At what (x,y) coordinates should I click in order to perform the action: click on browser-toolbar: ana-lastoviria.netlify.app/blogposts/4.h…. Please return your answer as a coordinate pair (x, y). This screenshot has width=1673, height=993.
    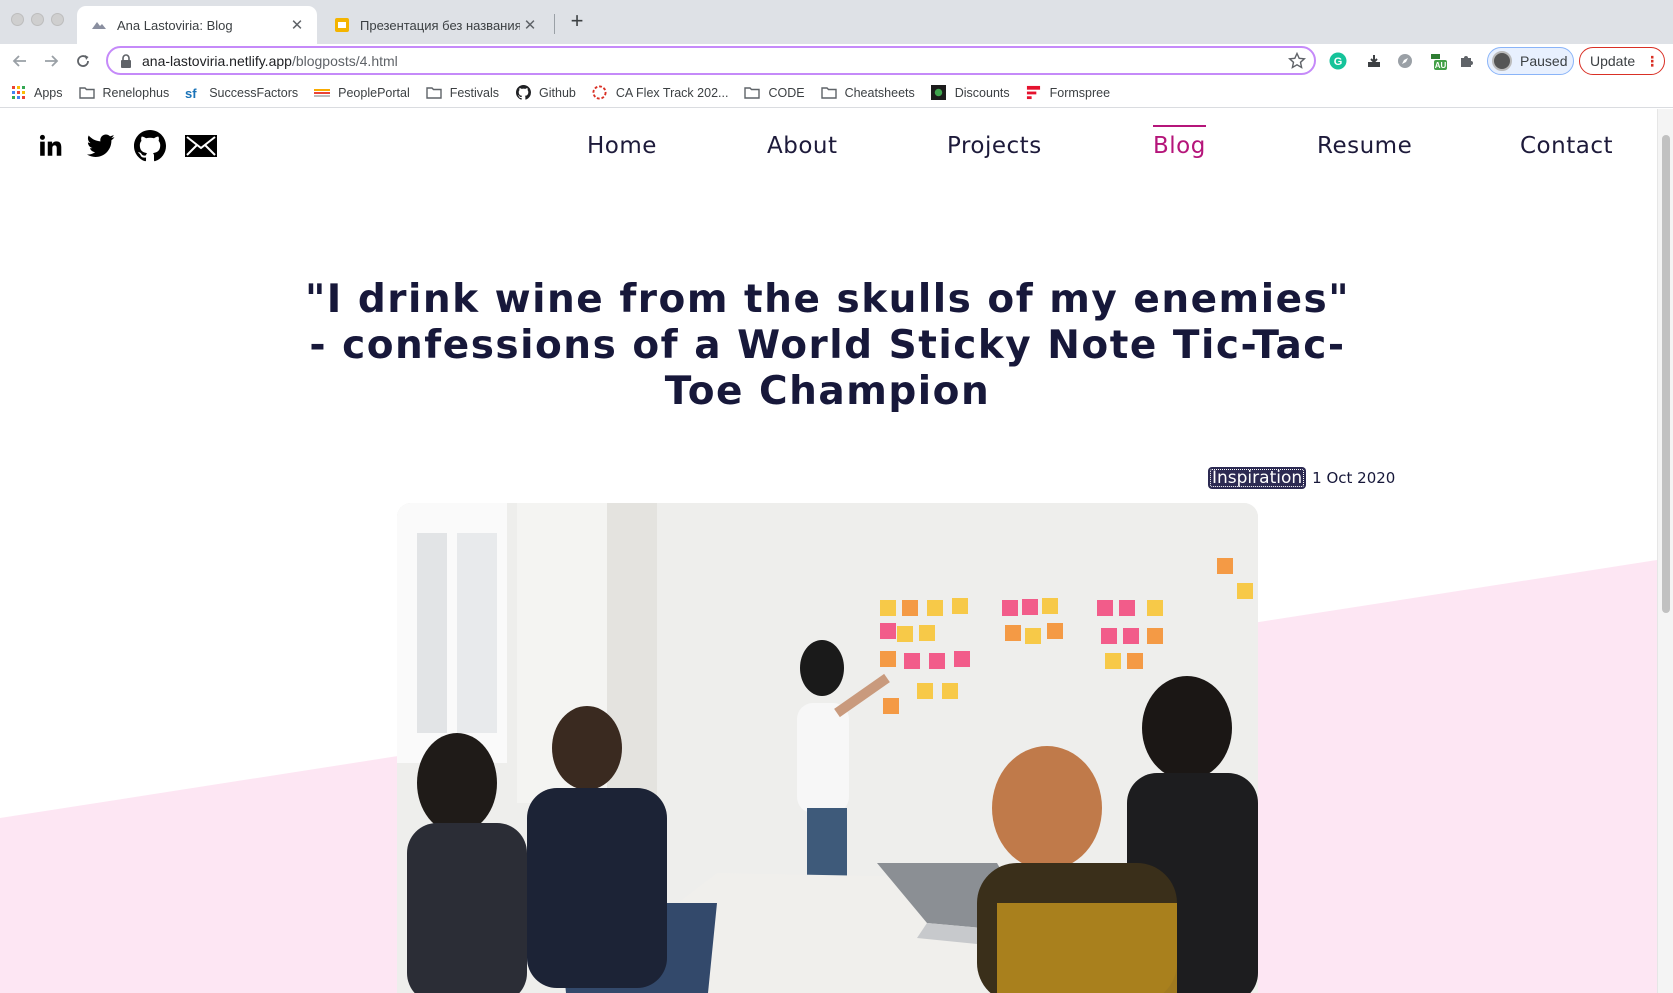
    Looking at the image, I should click on (836, 61).